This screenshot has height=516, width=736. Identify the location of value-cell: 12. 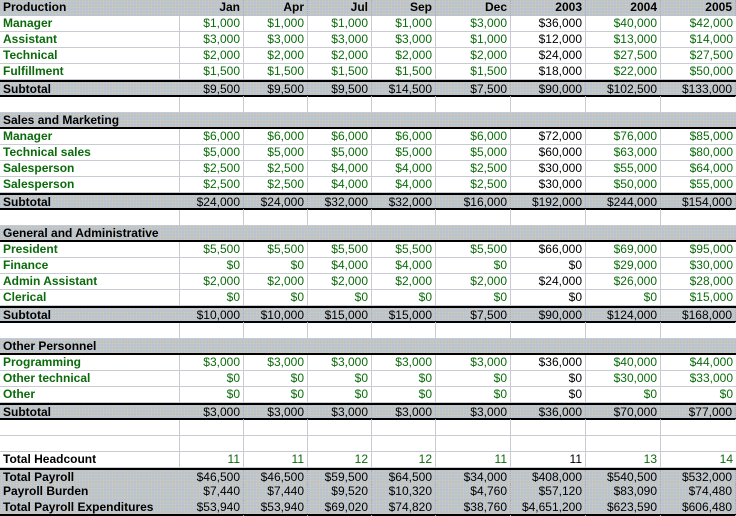
(404, 460).